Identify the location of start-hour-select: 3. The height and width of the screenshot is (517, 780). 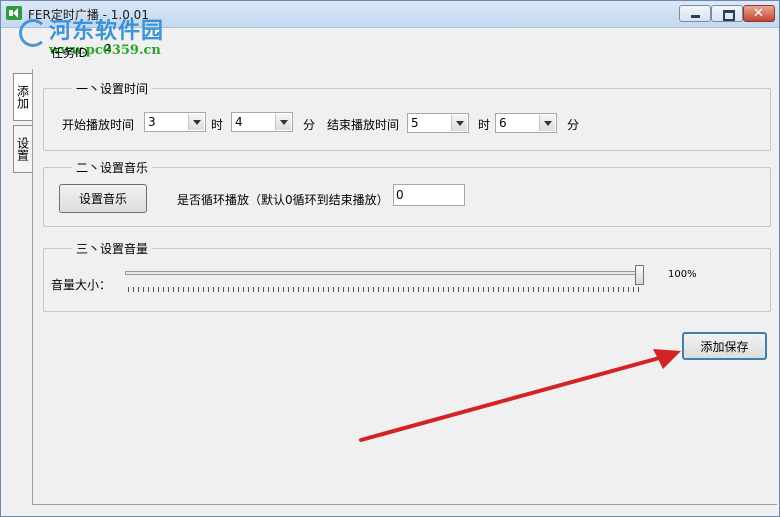
(175, 122).